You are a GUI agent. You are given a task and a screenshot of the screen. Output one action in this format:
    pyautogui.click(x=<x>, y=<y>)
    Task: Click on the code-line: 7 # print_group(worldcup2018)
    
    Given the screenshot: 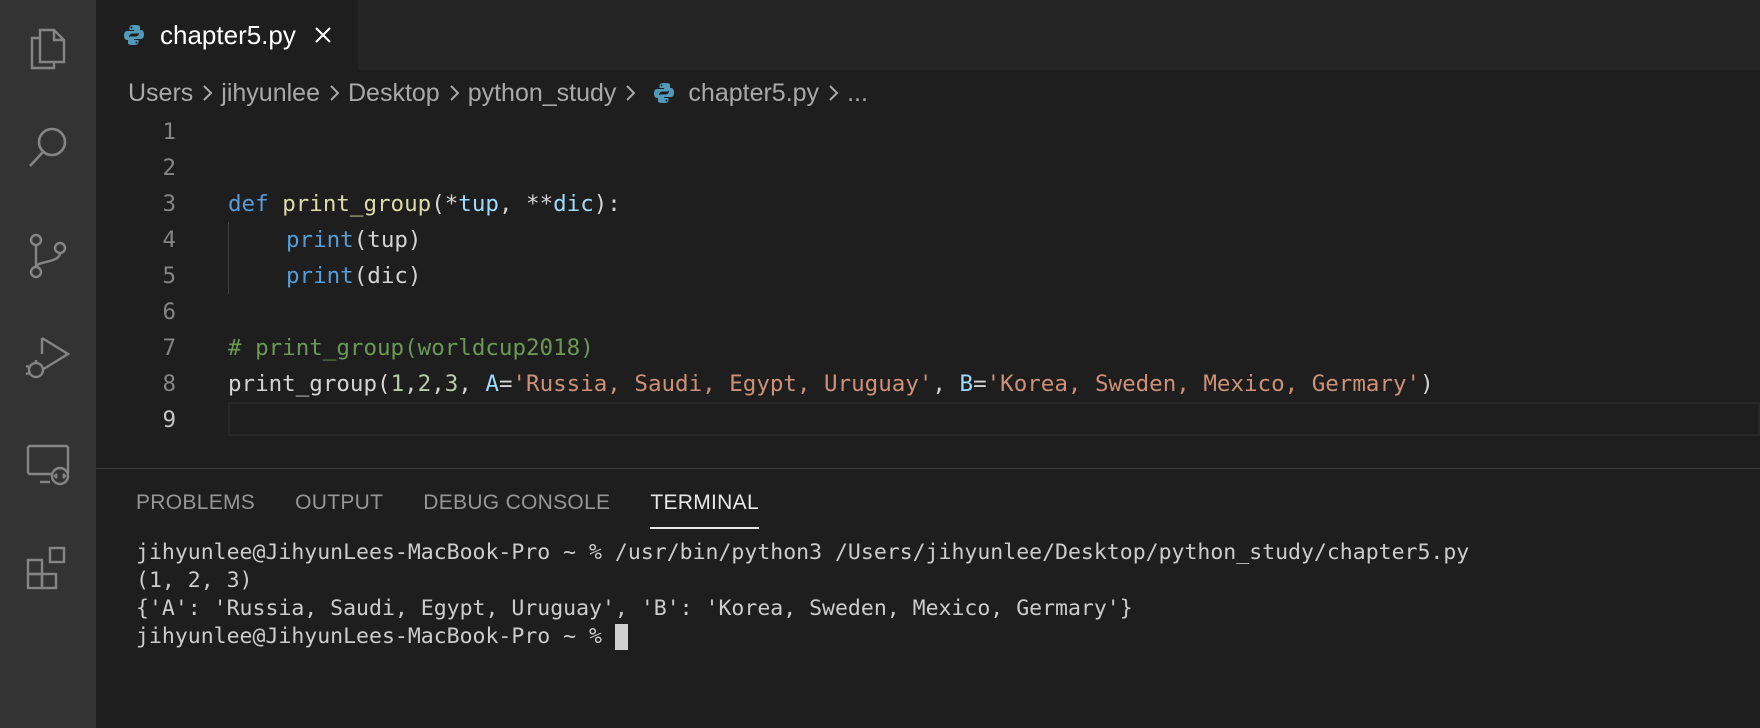 What is the action you would take?
    pyautogui.click(x=928, y=348)
    